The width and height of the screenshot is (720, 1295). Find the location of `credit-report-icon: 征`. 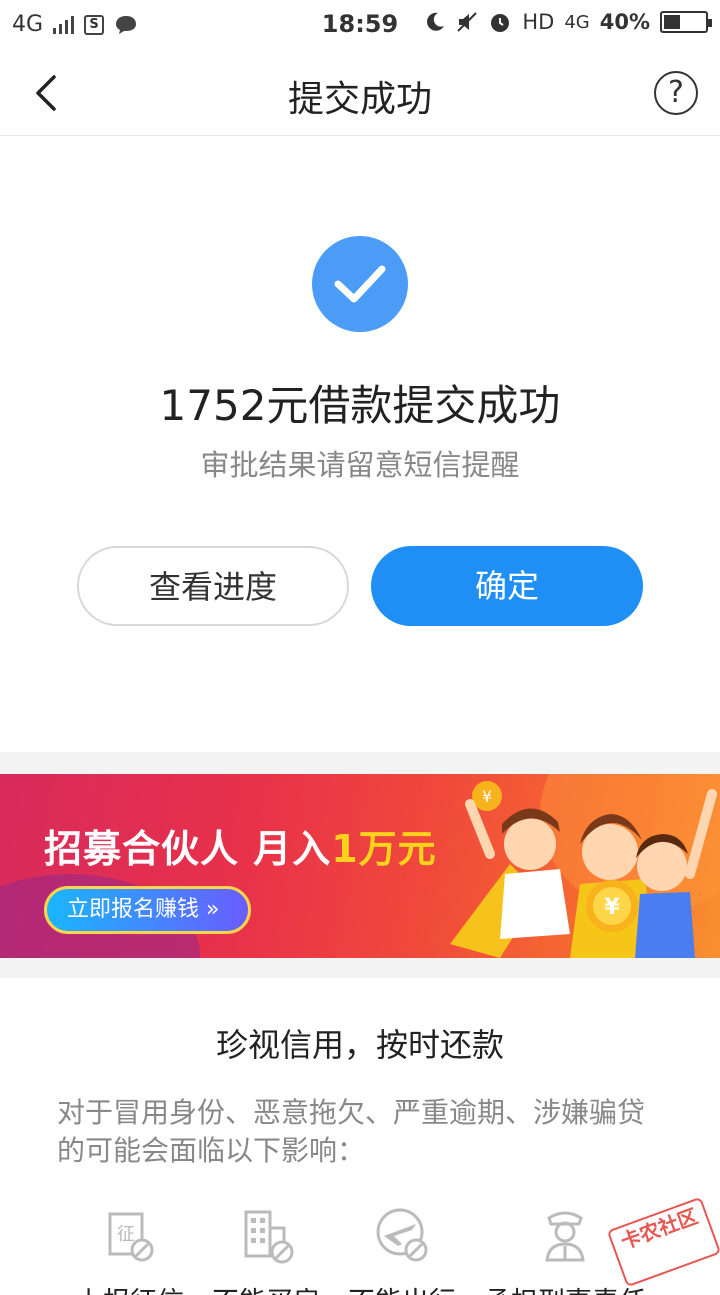

credit-report-icon: 征 is located at coordinates (131, 1237).